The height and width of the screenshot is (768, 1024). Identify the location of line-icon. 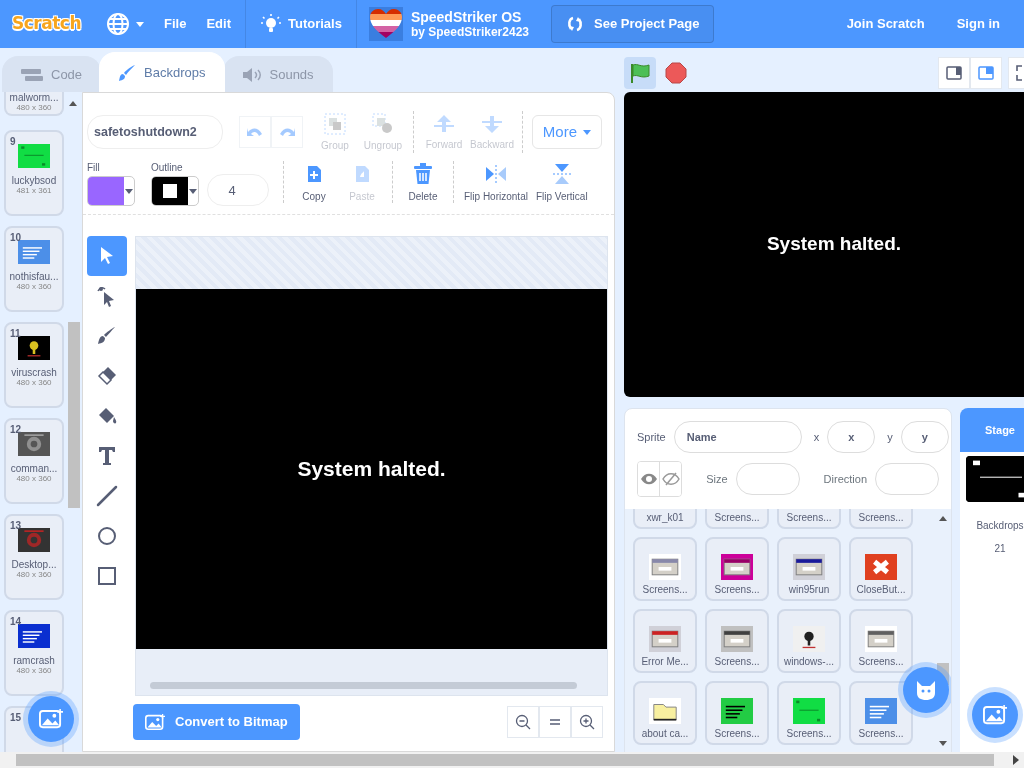
(107, 496).